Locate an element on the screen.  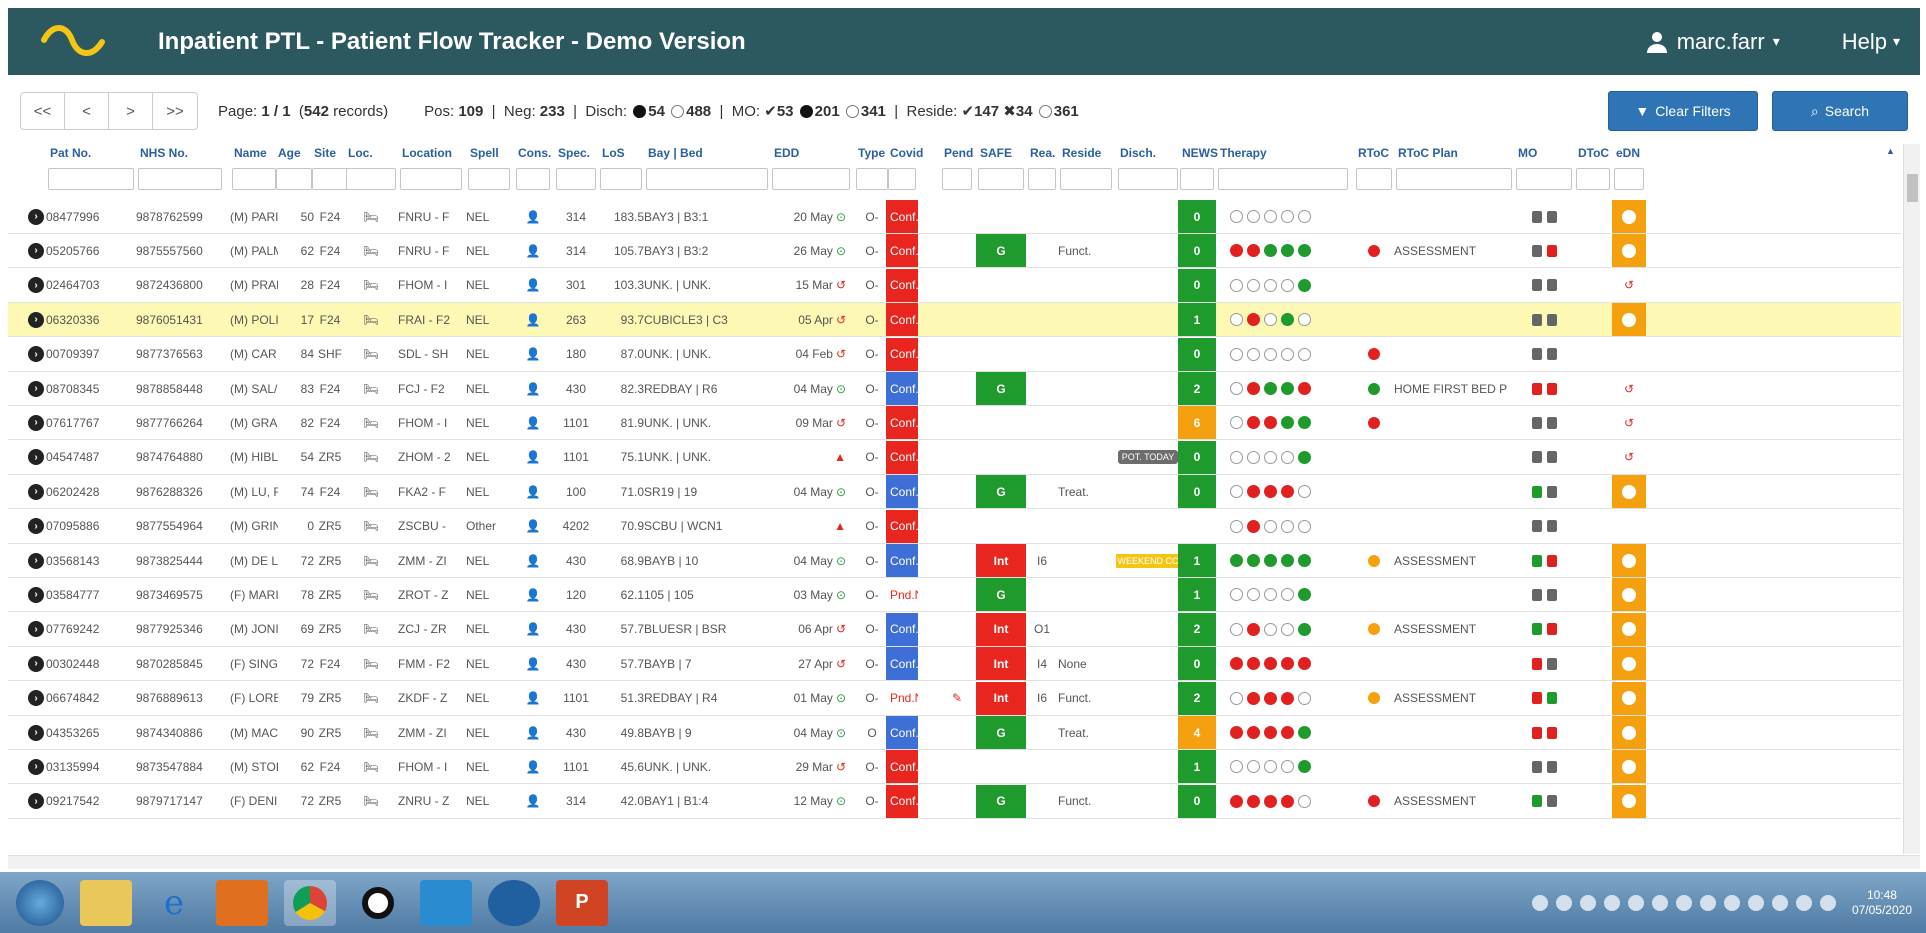
edn-cell: ↺ is located at coordinates (1629, 457).